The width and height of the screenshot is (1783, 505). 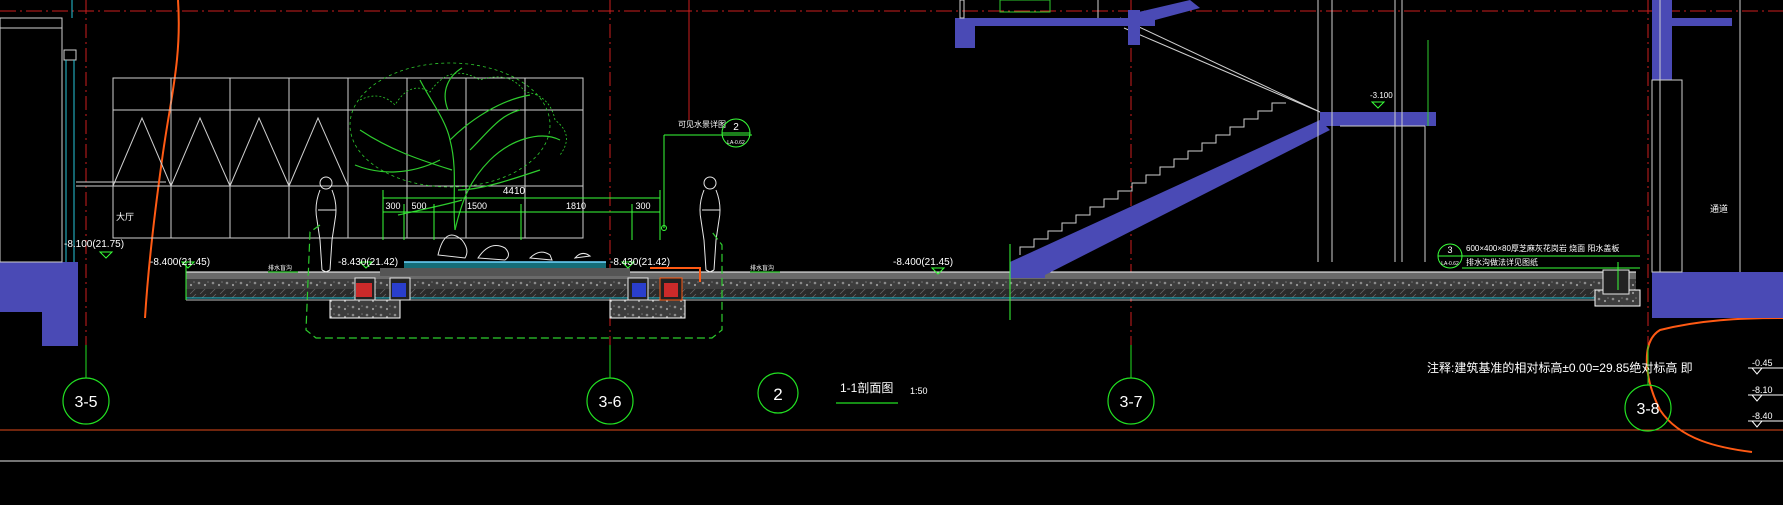 What do you see at coordinates (736, 127) in the screenshot?
I see `callout-water-num: 2` at bounding box center [736, 127].